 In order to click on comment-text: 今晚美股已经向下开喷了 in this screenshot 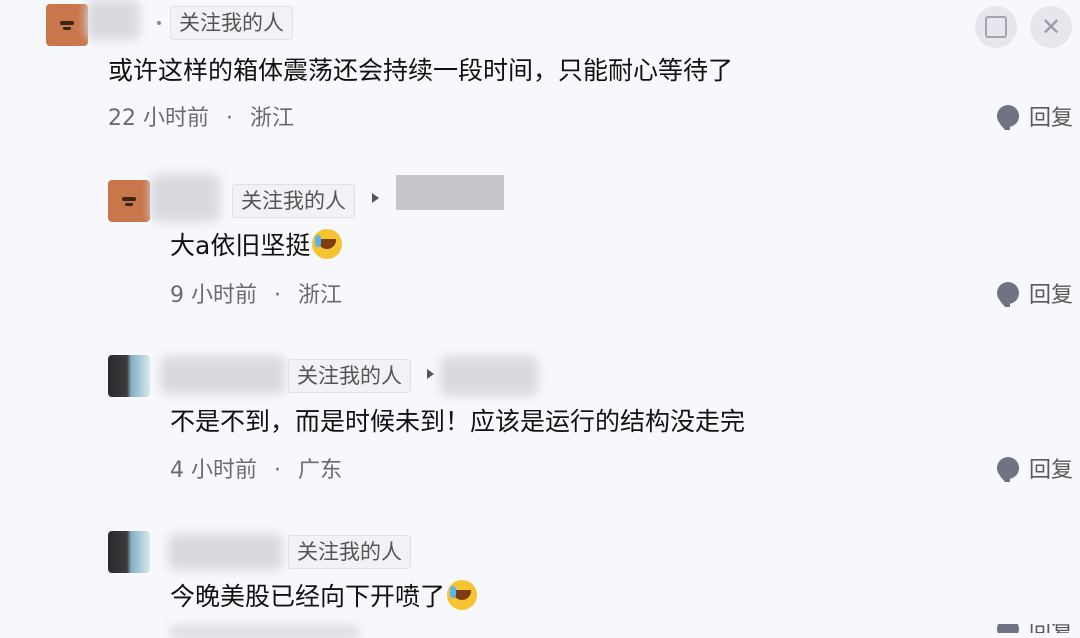, I will do `click(324, 595)`.